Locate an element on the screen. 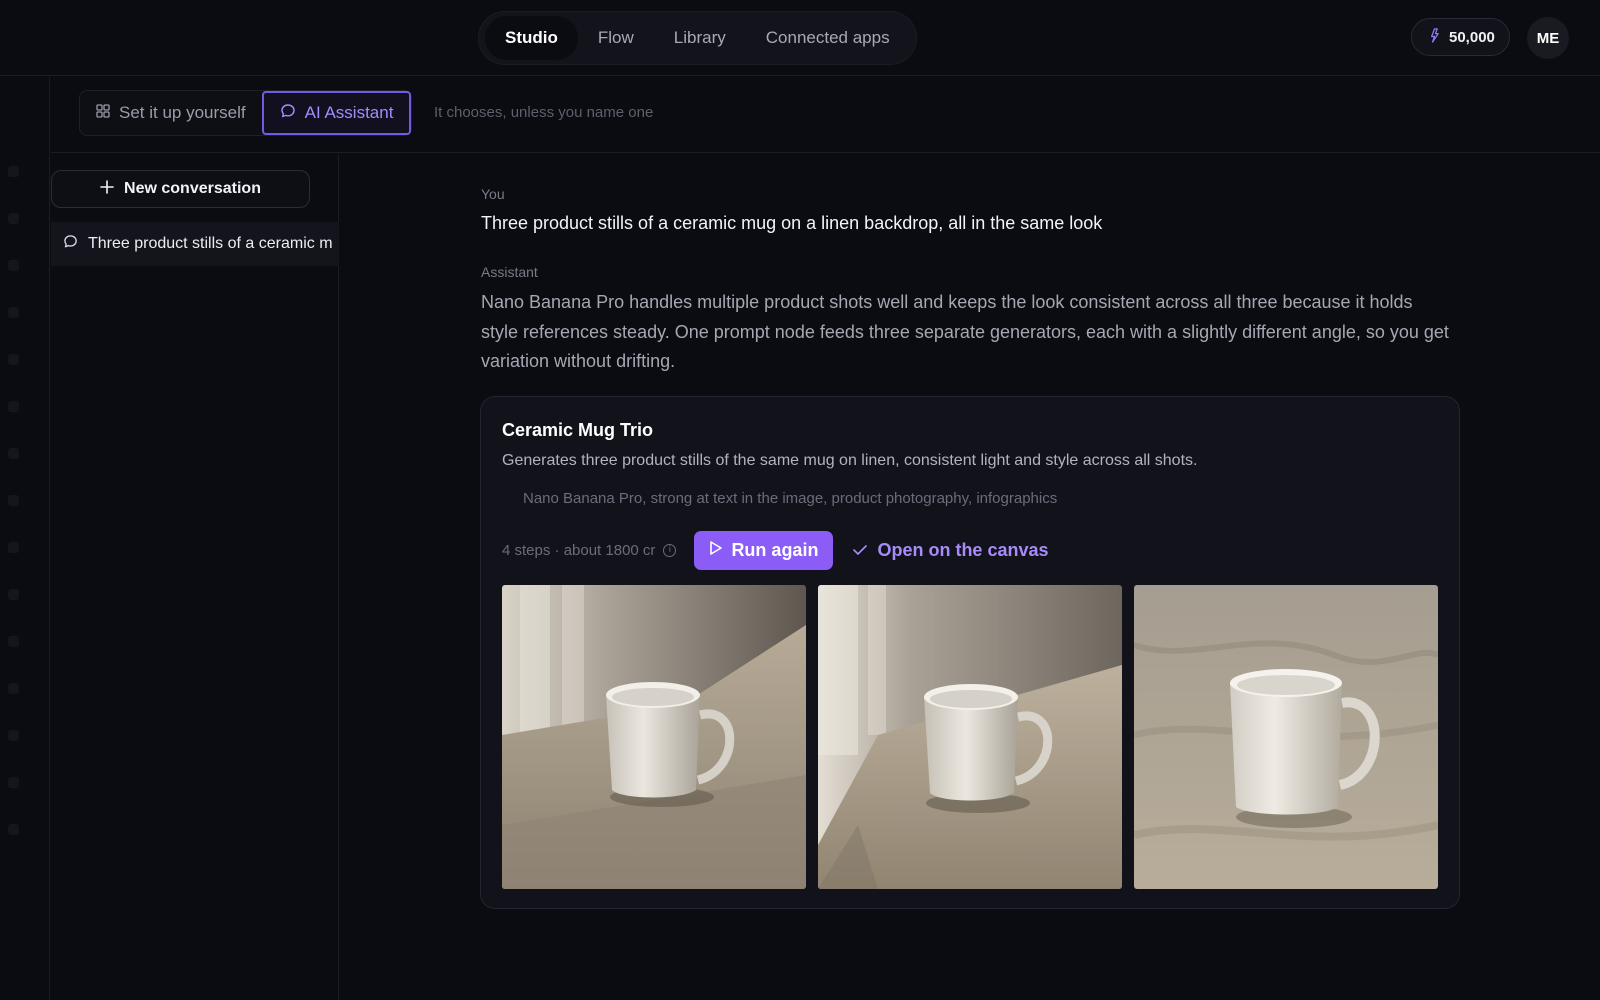 This screenshot has height=1000, width=1600. open-on-canvas-label: Open on the canvas is located at coordinates (963, 549).